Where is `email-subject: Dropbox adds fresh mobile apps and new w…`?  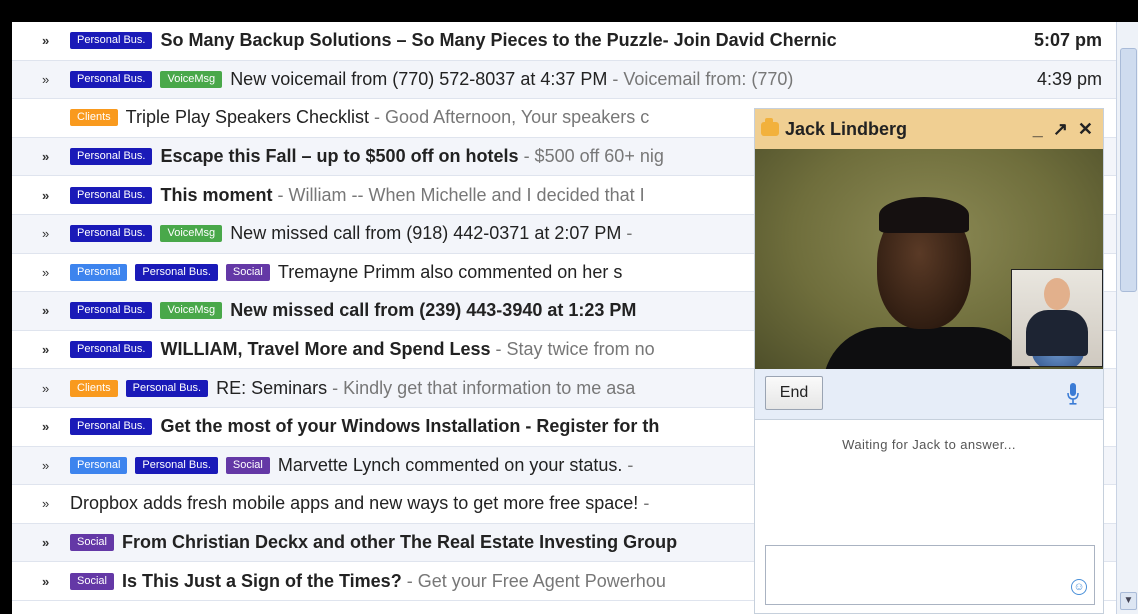
email-subject: Dropbox adds fresh mobile apps and new w… is located at coordinates (354, 503).